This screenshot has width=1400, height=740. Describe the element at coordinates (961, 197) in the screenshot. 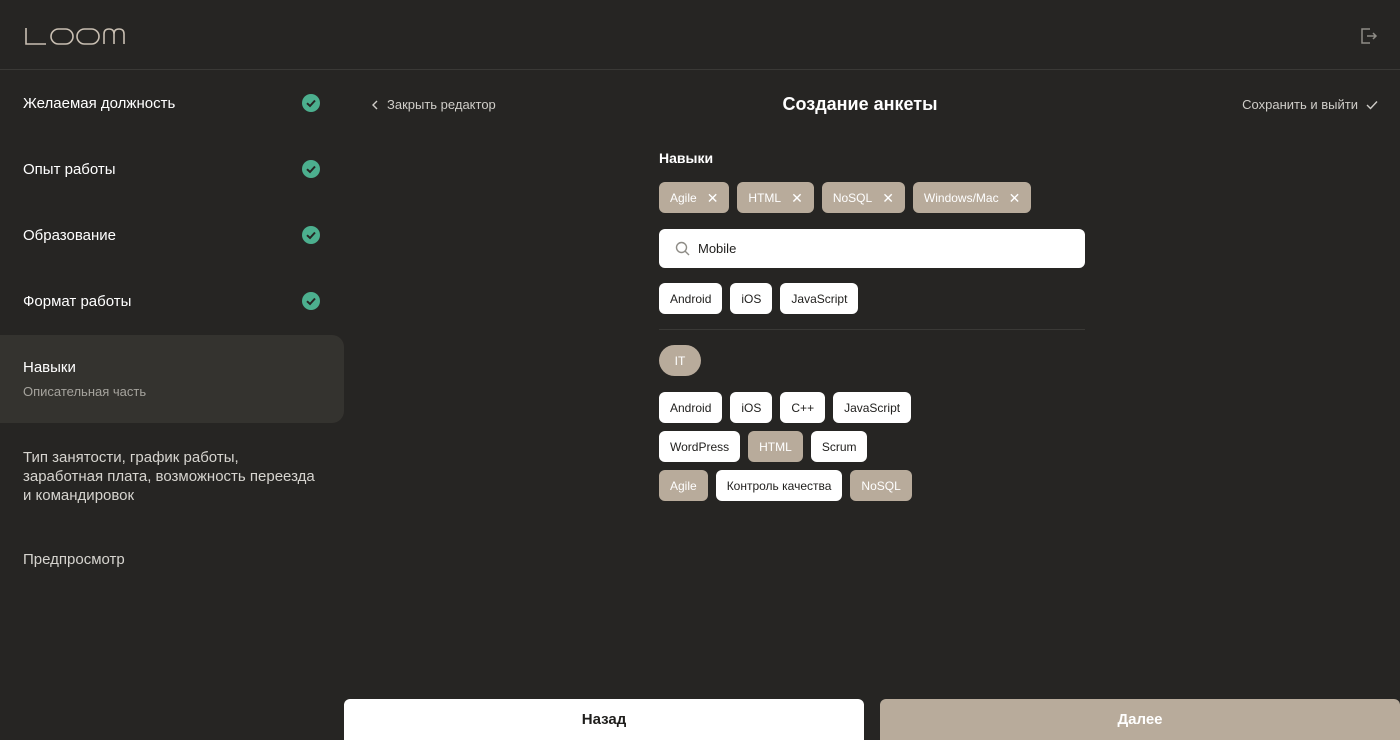

I see `chip-label: Windows/Mac` at that location.